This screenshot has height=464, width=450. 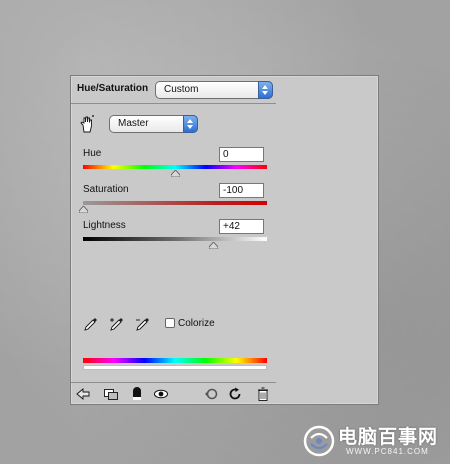 I want to click on output-color-bar, so click(x=175, y=367).